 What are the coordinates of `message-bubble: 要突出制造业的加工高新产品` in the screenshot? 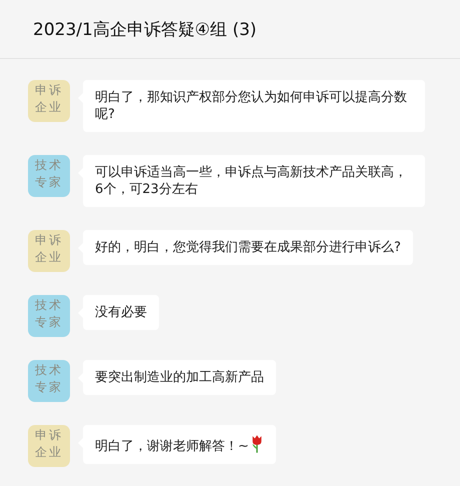 It's located at (179, 377).